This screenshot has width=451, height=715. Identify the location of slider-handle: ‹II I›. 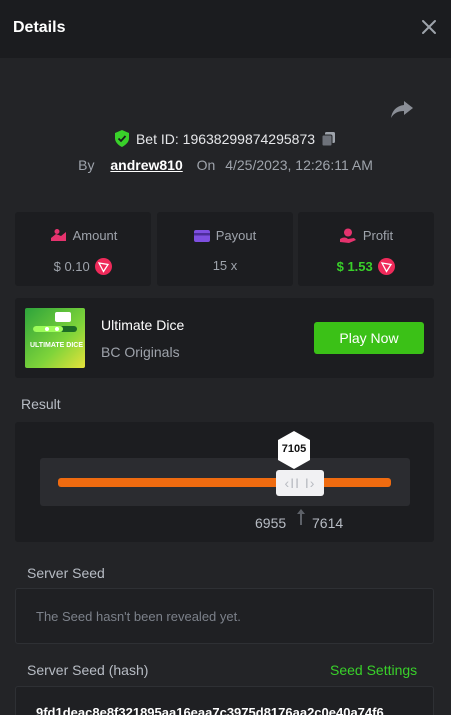
(300, 483).